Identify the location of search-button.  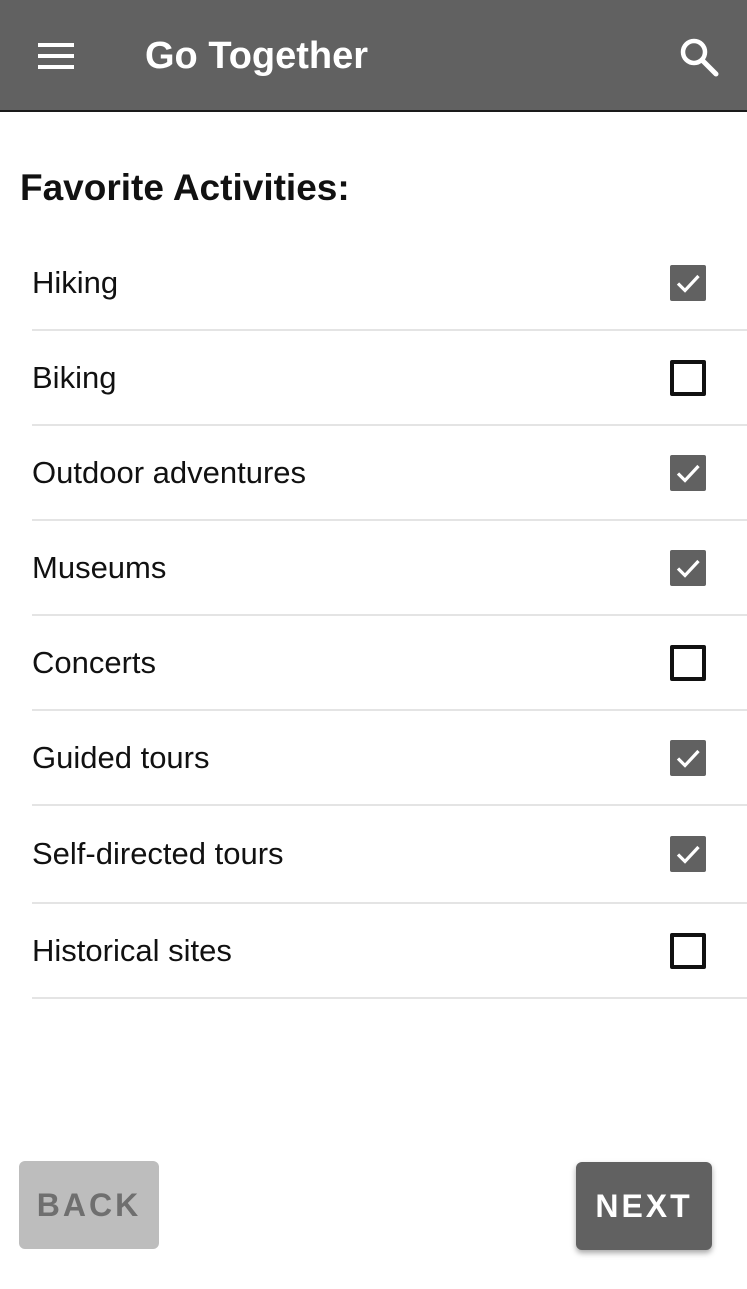
(698, 56).